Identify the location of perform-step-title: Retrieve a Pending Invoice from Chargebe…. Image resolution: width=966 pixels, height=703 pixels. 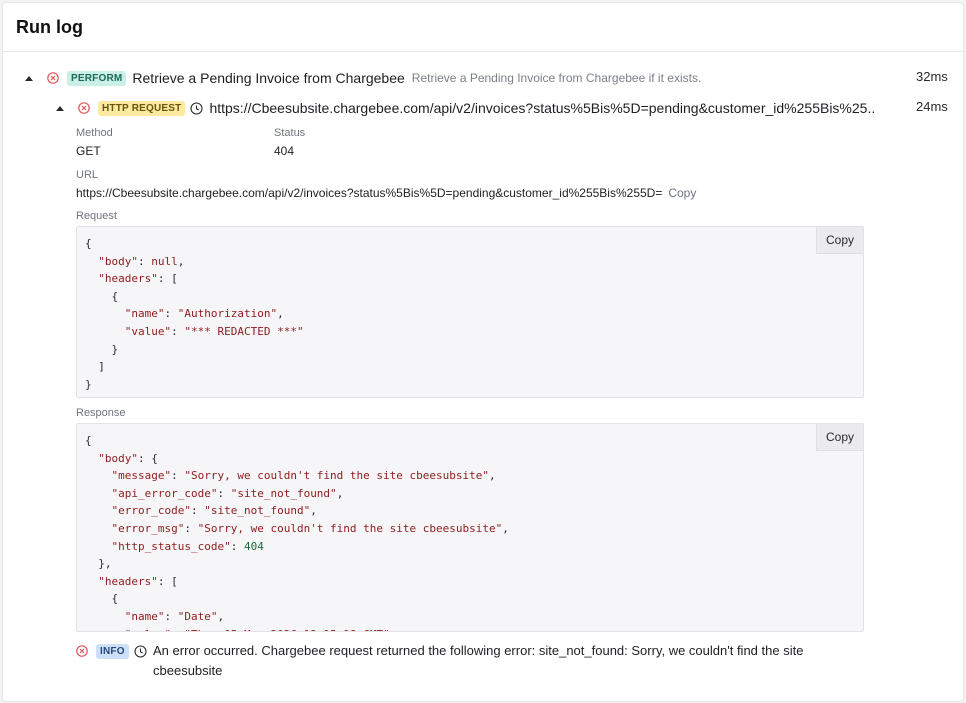
(268, 78).